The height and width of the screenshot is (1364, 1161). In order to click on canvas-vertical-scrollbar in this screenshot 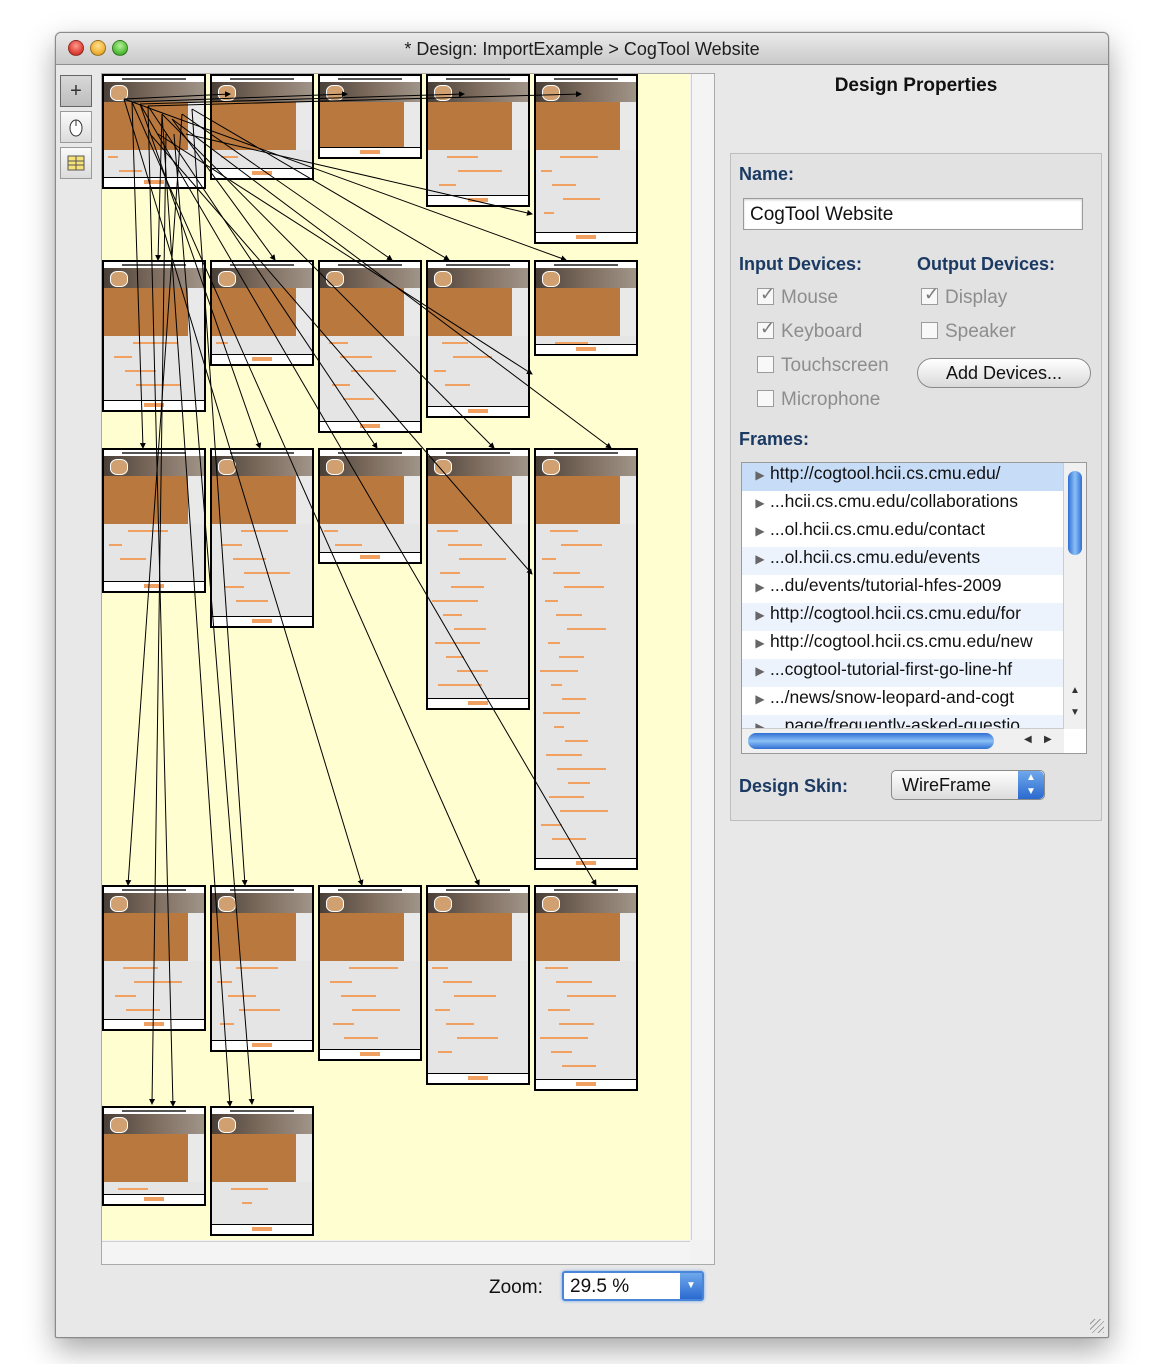, I will do `click(702, 657)`.